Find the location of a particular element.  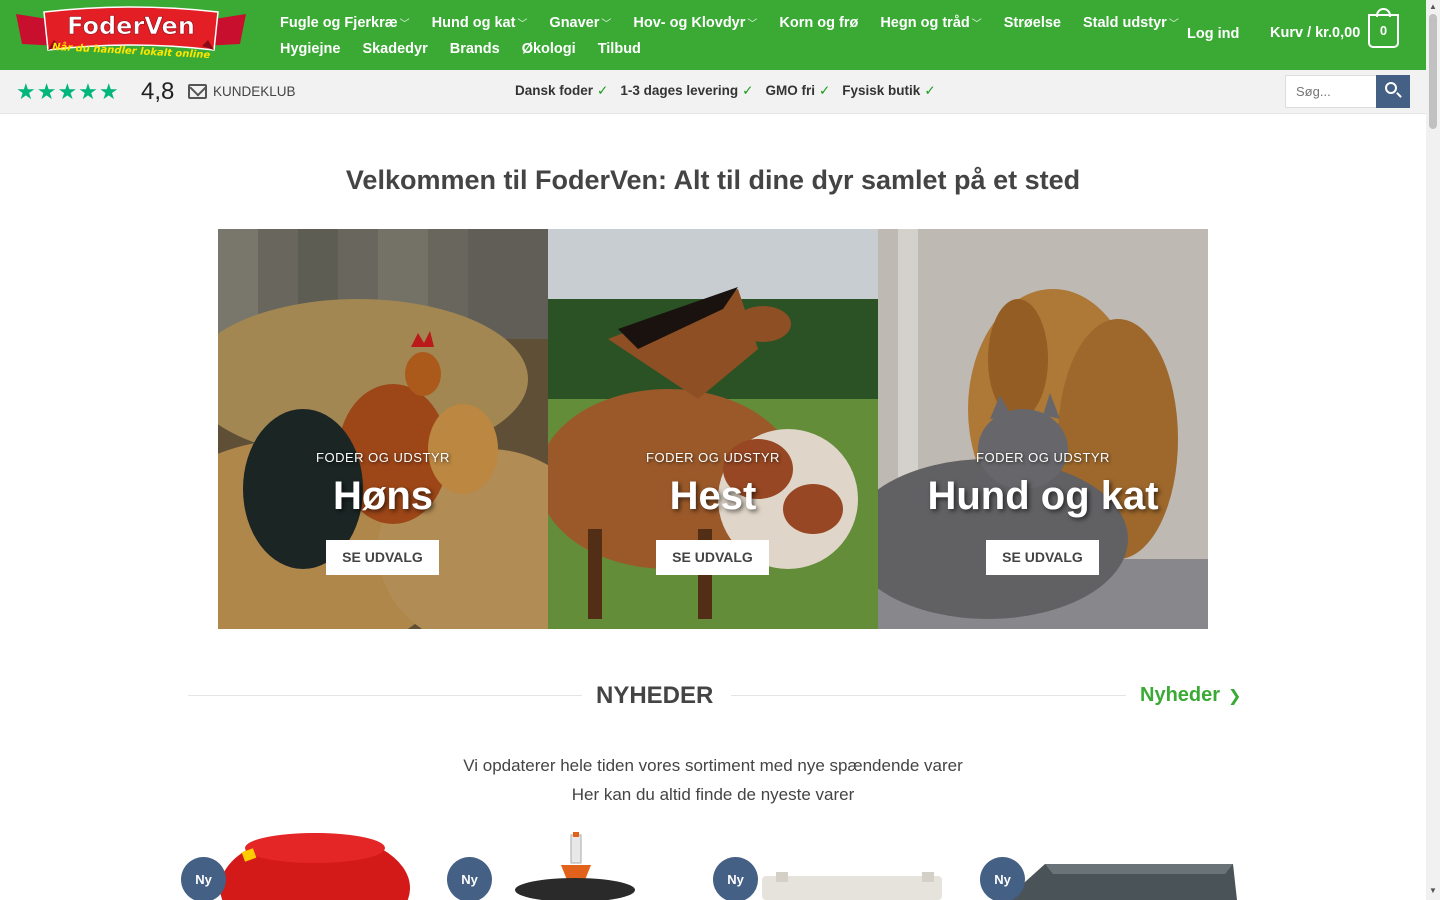

news-link: Nyheder ❯ is located at coordinates (1190, 695).